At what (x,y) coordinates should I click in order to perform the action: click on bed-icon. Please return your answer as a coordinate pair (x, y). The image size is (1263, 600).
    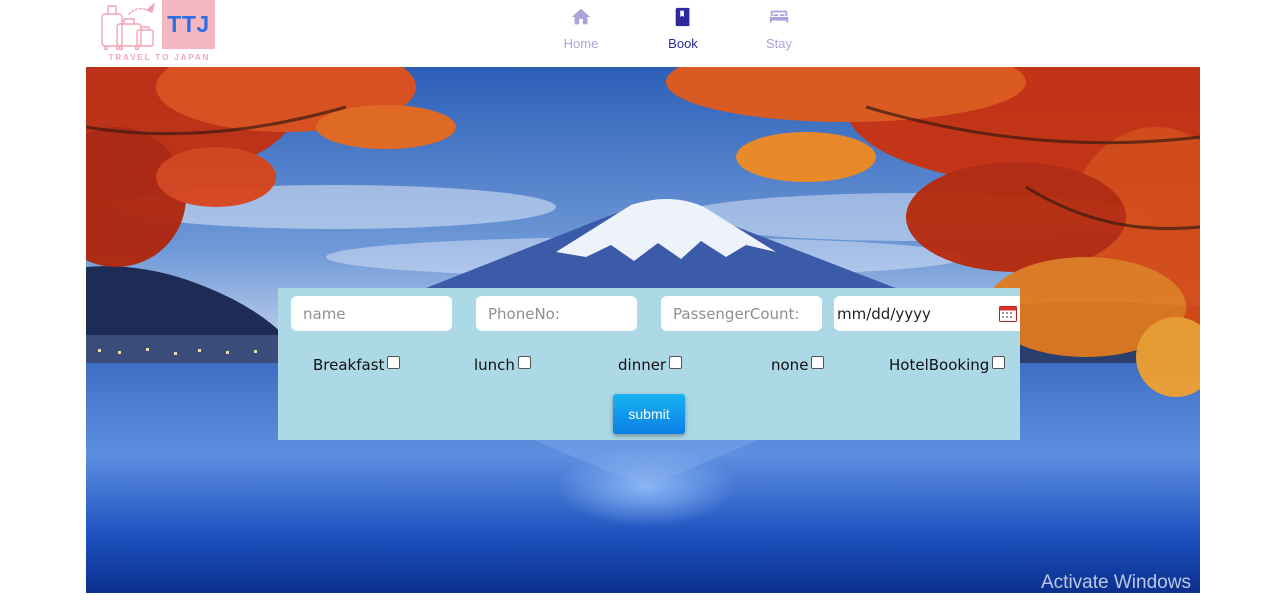
    Looking at the image, I should click on (779, 16).